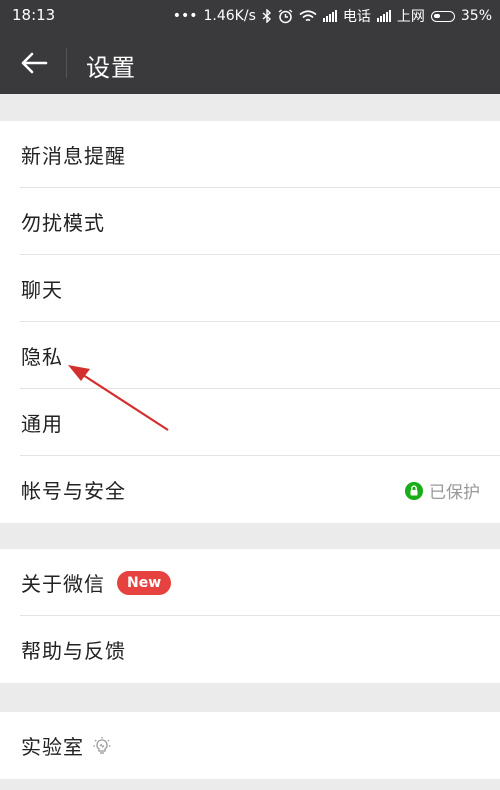 The image size is (500, 790). Describe the element at coordinates (442, 16) in the screenshot. I see `battery-icon` at that location.